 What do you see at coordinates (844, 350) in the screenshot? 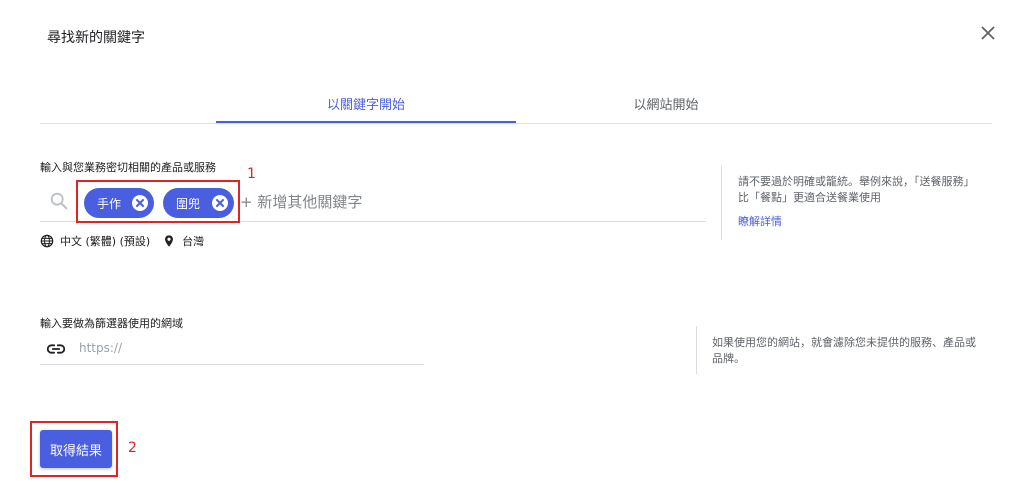
I see `url-filter-hint: 如果使用您的網站，就會濾除您未提供的服務、產品或品牌。` at bounding box center [844, 350].